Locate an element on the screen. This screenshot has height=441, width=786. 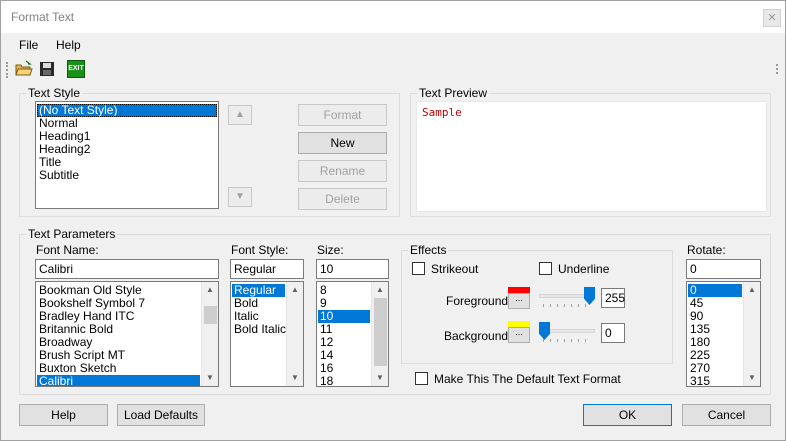
rotate-list: 0 45 90 135 180 225 270 315 ▲ ▼ is located at coordinates (723, 334).